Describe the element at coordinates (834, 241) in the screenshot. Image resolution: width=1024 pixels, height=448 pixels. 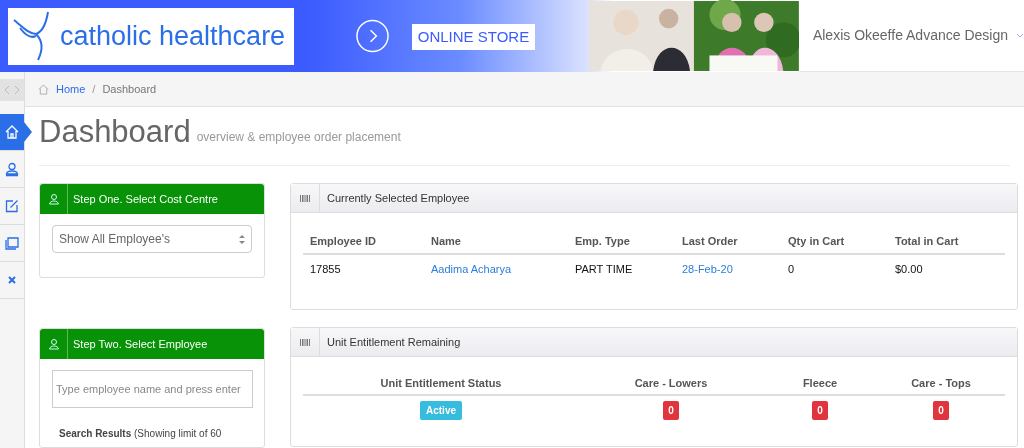
I see `column-header: Qty in Cart` at that location.